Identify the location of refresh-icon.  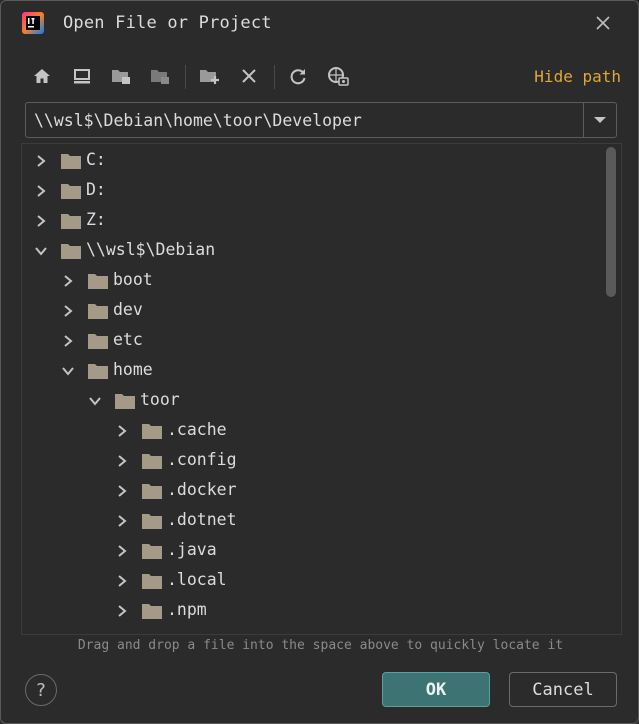
(298, 77).